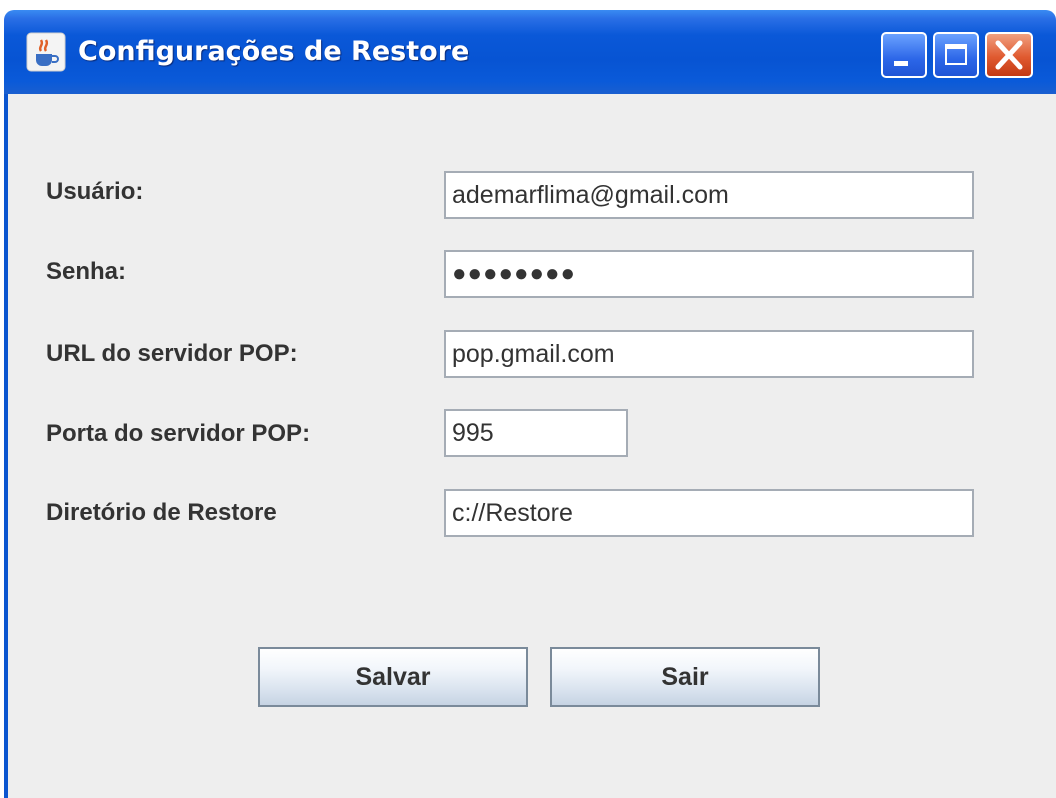 The image size is (1056, 798). I want to click on maximize-icon, so click(956, 54).